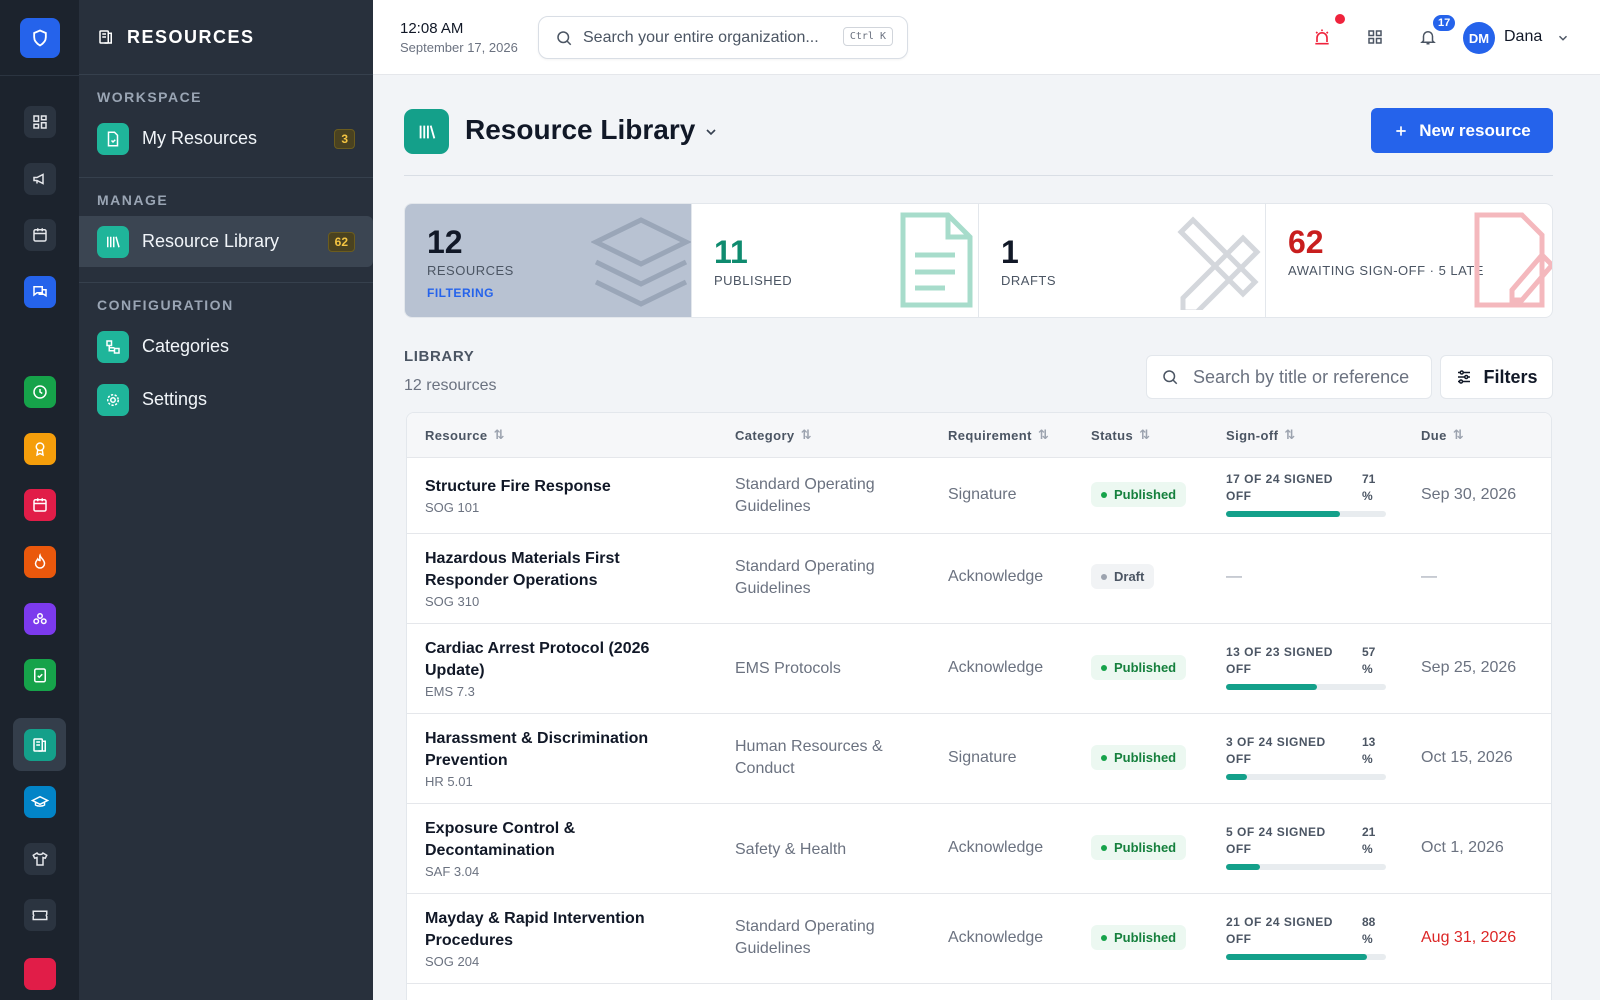 The image size is (1600, 1000). What do you see at coordinates (1496, 377) in the screenshot?
I see `filters-button: Filters` at bounding box center [1496, 377].